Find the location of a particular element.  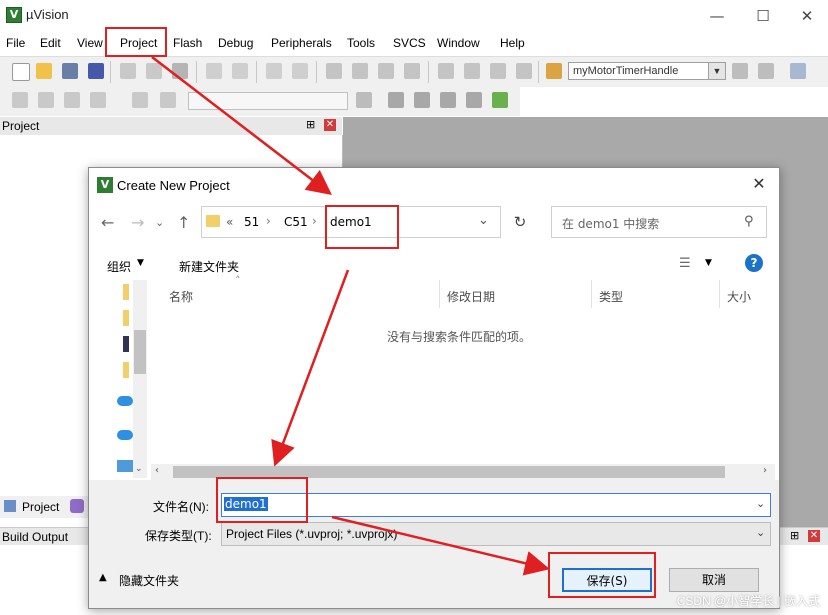

arrow-to-filename is located at coordinates (310, 368).